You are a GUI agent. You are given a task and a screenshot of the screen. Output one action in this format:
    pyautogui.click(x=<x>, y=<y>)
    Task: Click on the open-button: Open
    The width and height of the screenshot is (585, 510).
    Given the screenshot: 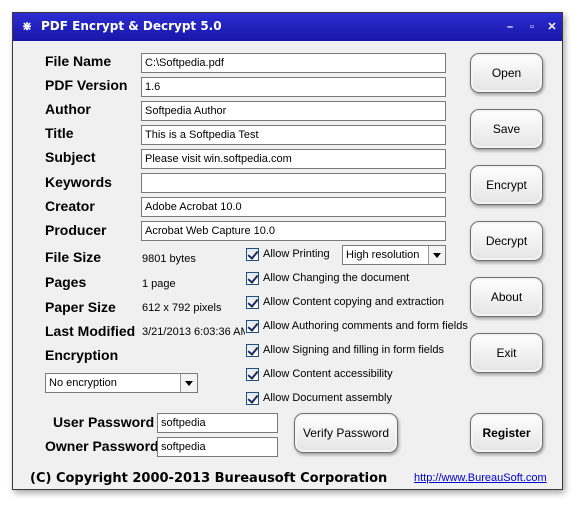 What is the action you would take?
    pyautogui.click(x=506, y=73)
    